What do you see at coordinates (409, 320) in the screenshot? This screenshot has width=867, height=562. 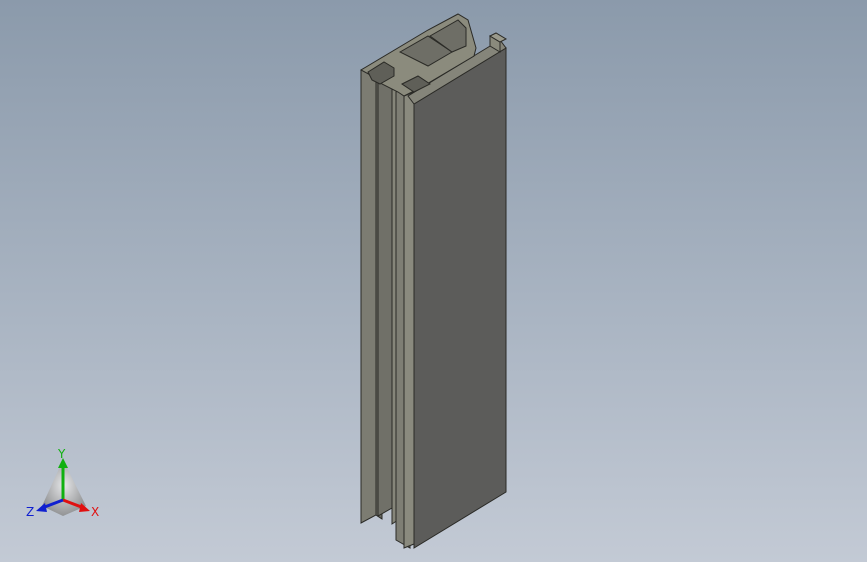 I see `right-flange-front` at bounding box center [409, 320].